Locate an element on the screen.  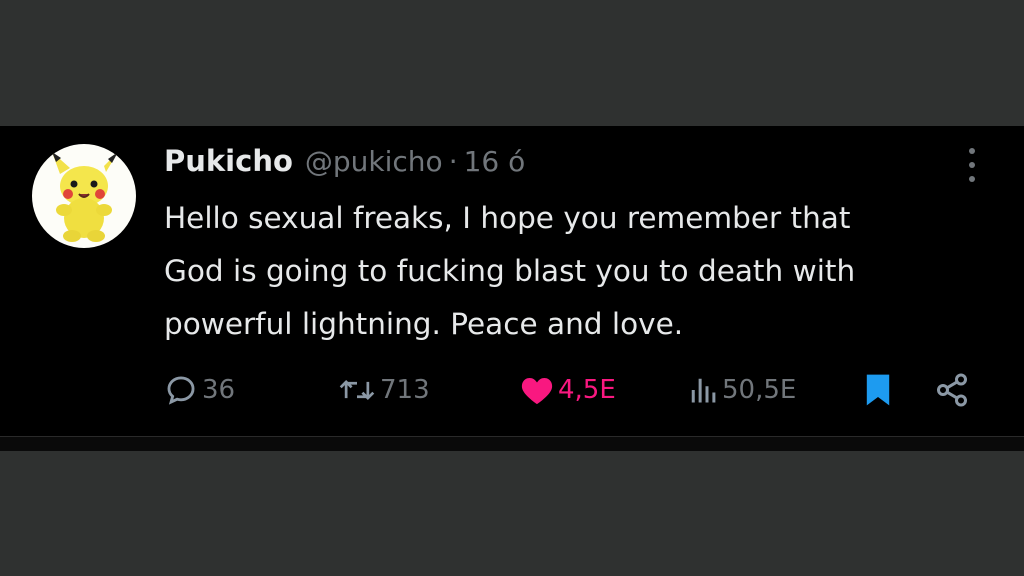
retweet-icon is located at coordinates (357, 390).